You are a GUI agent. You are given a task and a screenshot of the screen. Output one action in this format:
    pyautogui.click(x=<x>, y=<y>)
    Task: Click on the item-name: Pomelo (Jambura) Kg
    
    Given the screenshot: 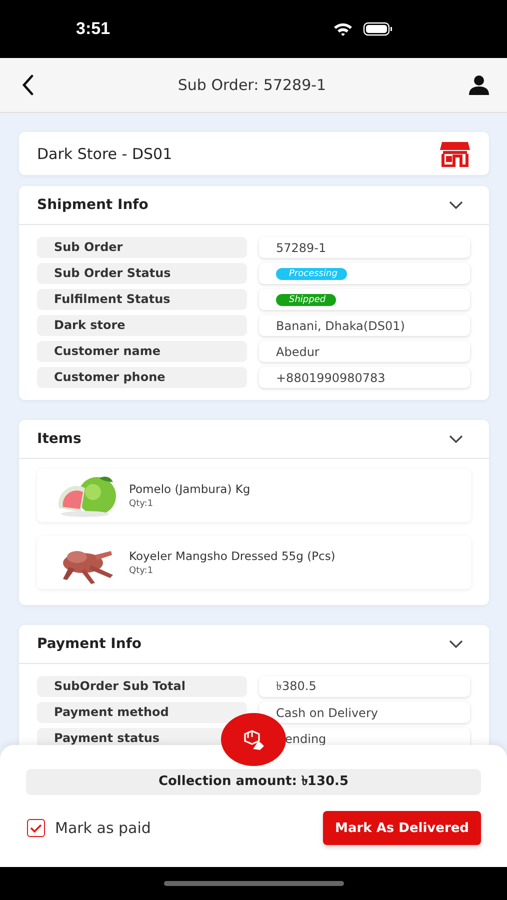 What is the action you would take?
    pyautogui.click(x=189, y=489)
    